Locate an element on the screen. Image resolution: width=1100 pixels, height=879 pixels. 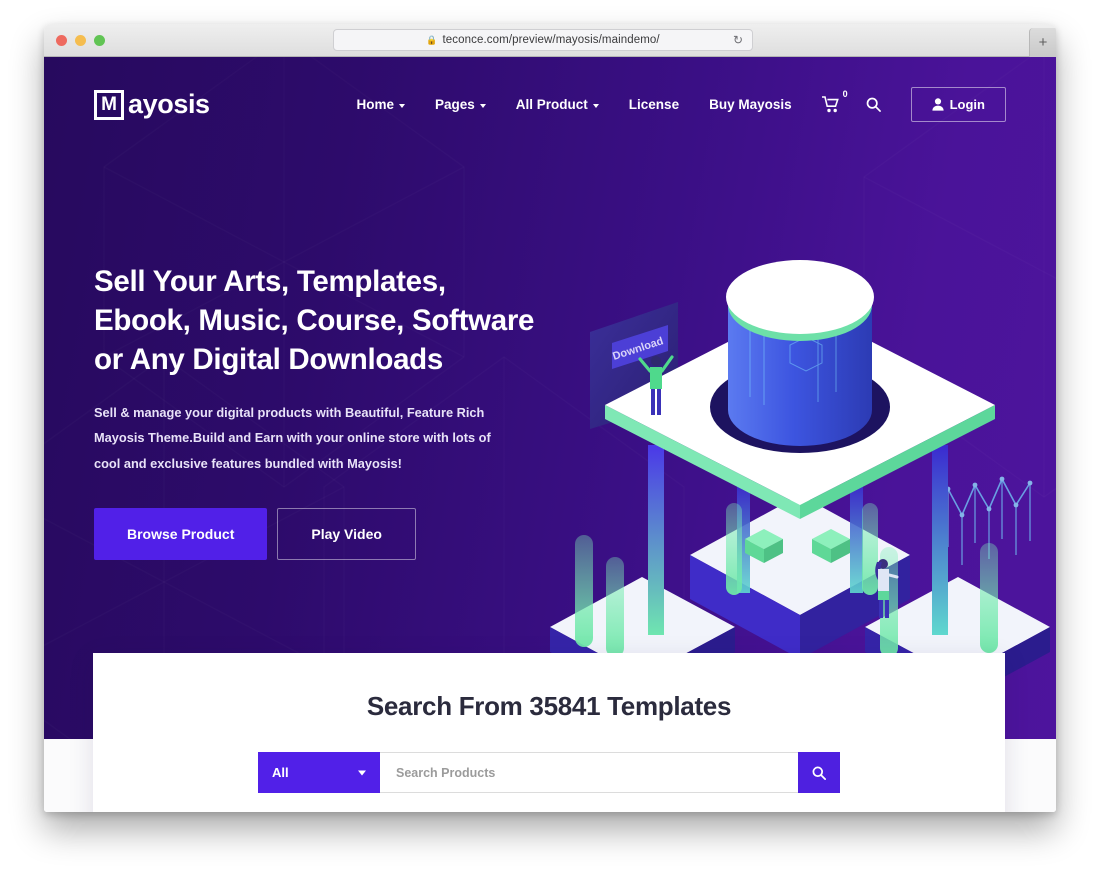
nav-item-all-product-label: All Product is located at coordinates (551, 104).